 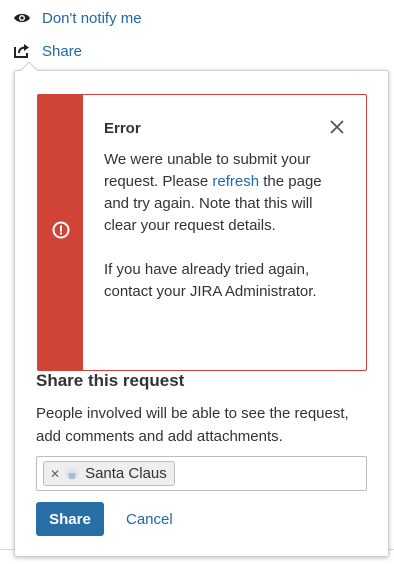 What do you see at coordinates (22, 18) in the screenshot?
I see `eye-icon` at bounding box center [22, 18].